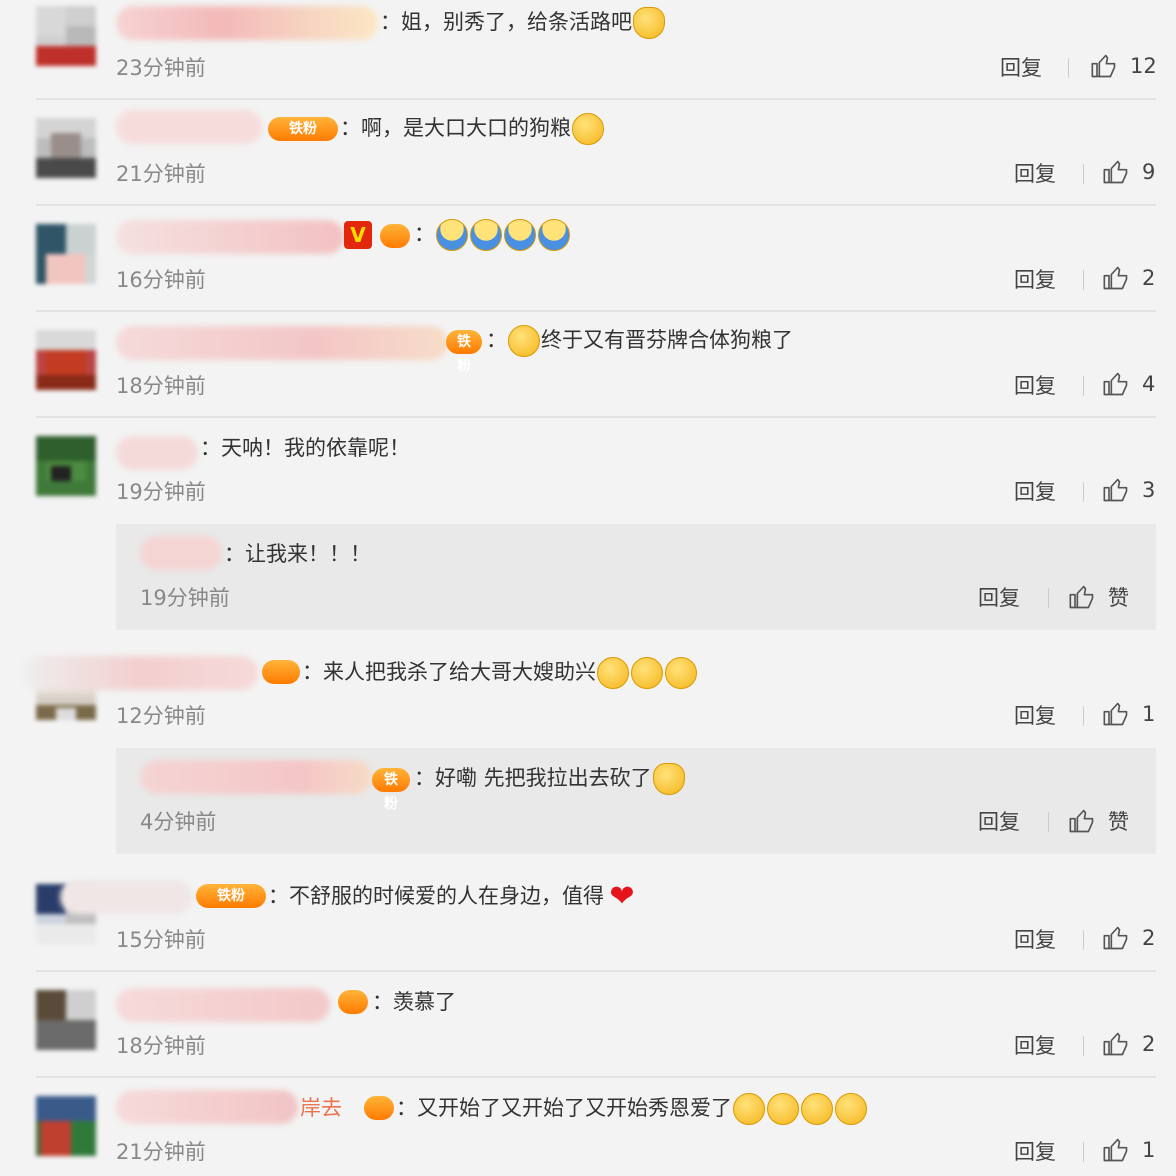 The width and height of the screenshot is (1176, 1176). Describe the element at coordinates (1128, 490) in the screenshot. I see `like-button: 3` at that location.